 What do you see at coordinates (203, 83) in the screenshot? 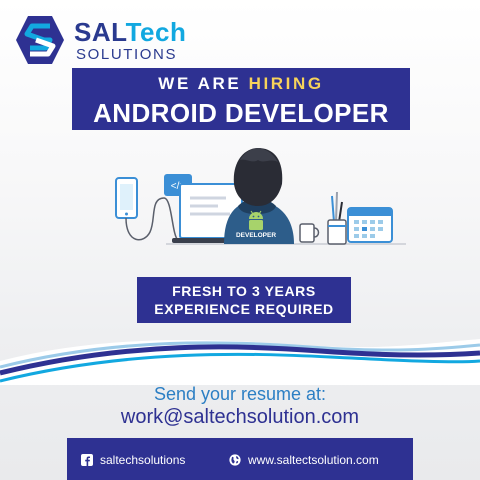
I see `banner-headline-prefix: WE ARE` at bounding box center [203, 83].